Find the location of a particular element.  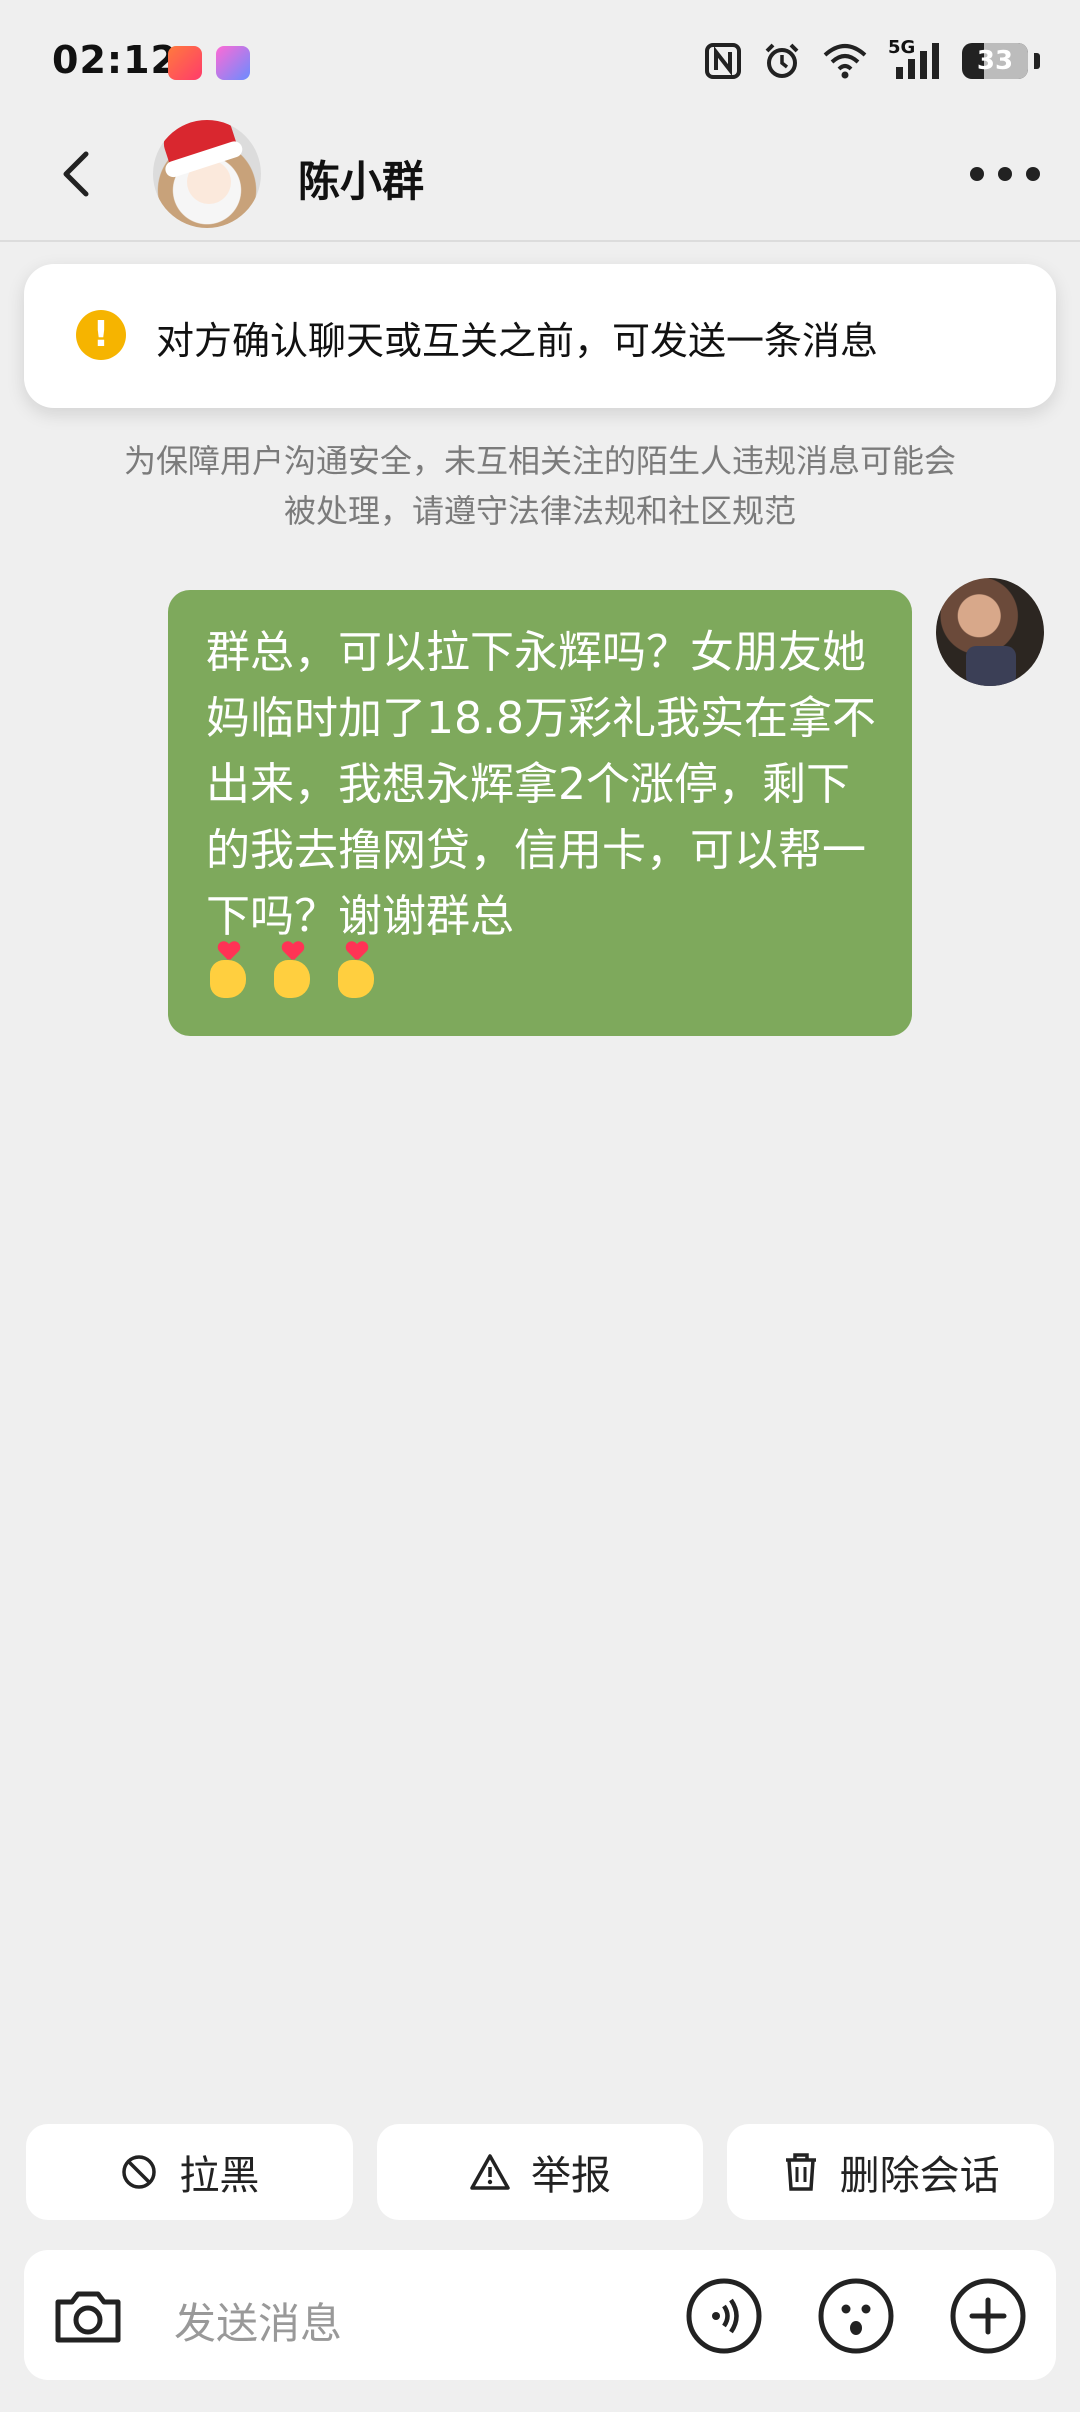

block-label: 拉黑 is located at coordinates (219, 2176).